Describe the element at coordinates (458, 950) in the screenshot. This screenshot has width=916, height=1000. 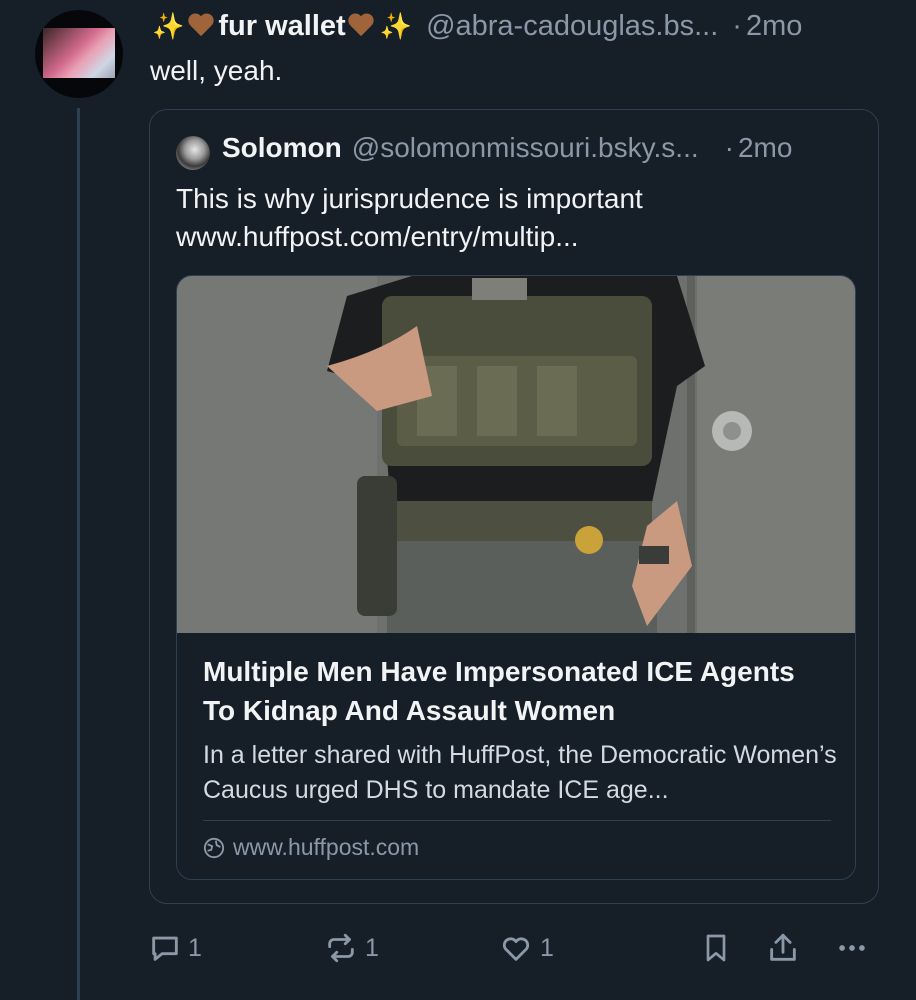
I see `post-actions: 1 1 1` at that location.